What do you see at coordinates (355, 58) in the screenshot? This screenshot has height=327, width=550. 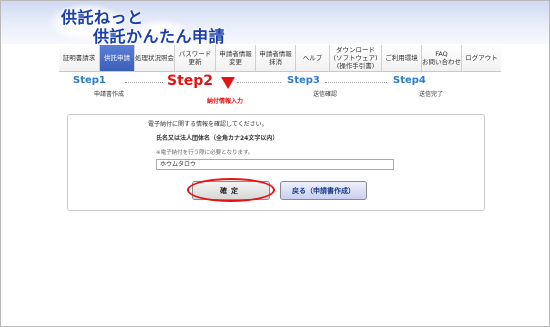 I see `nav-download: ダウンロード (ソフトウェア) (操作手引書)` at bounding box center [355, 58].